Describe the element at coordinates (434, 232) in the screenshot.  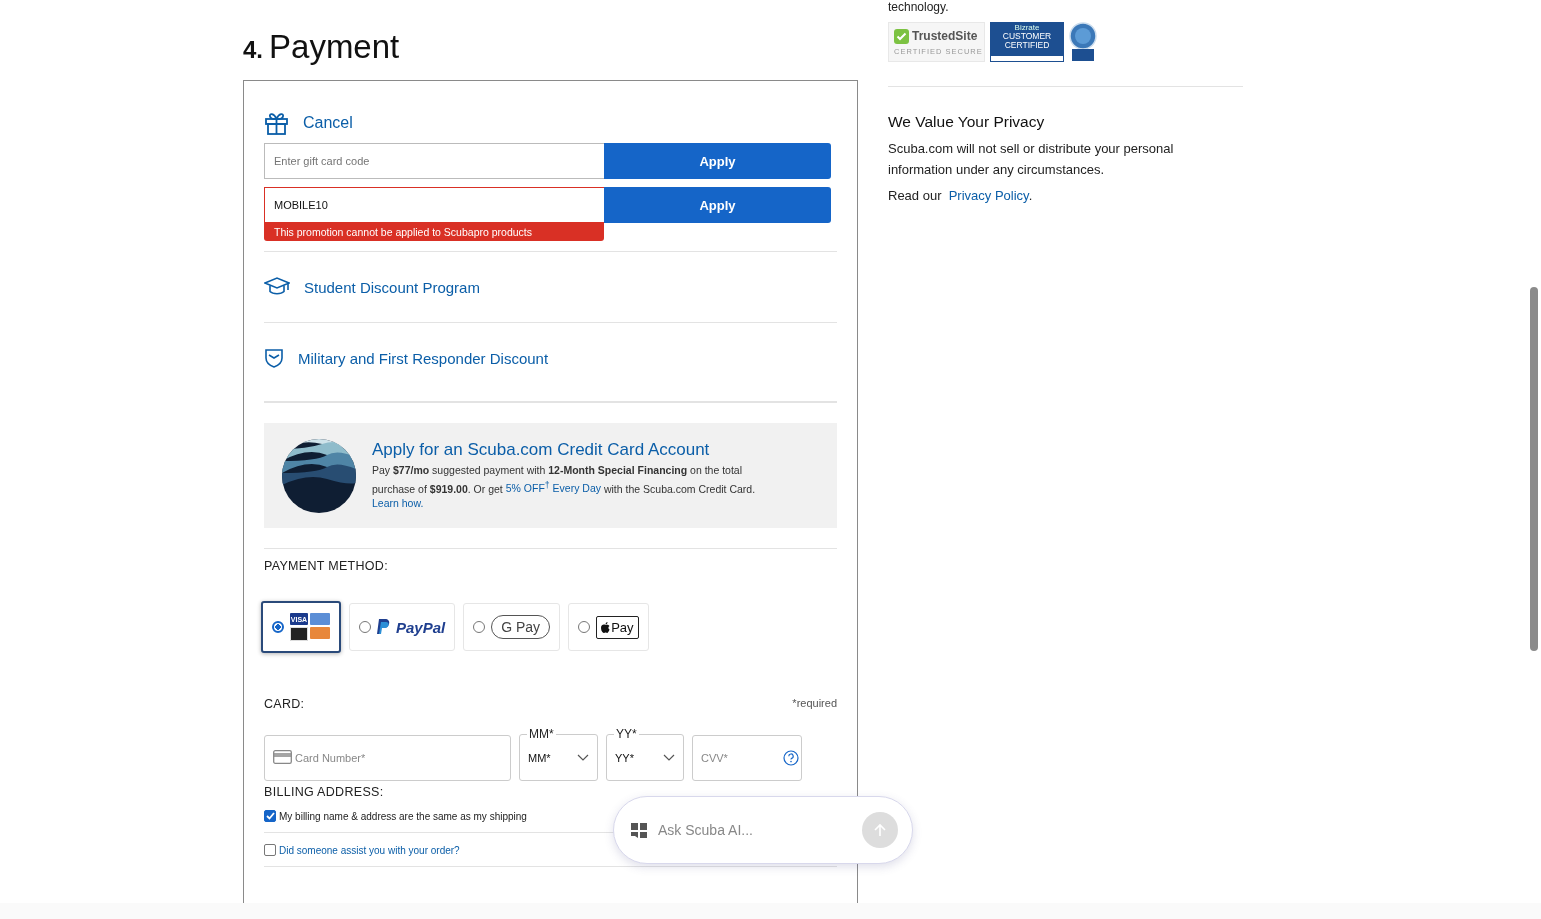
I see `error-message: This promotion cannot be applied to Scubapro products` at that location.